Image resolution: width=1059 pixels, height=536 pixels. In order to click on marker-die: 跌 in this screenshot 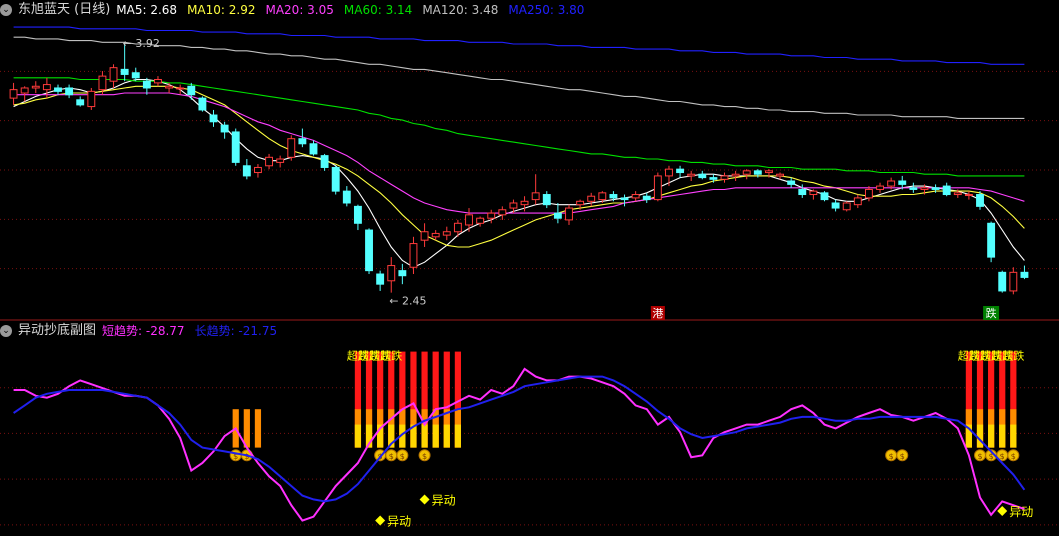, I will do `click(991, 313)`.